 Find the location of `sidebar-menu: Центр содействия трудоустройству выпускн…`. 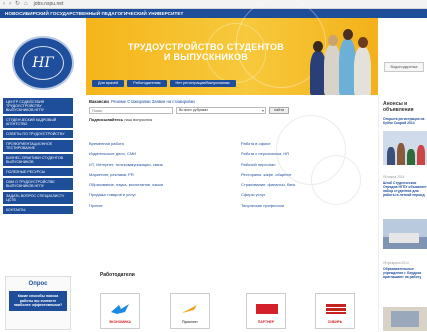

sidebar-menu: Центр содействия трудоустройству выпускн… is located at coordinates (38, 157).